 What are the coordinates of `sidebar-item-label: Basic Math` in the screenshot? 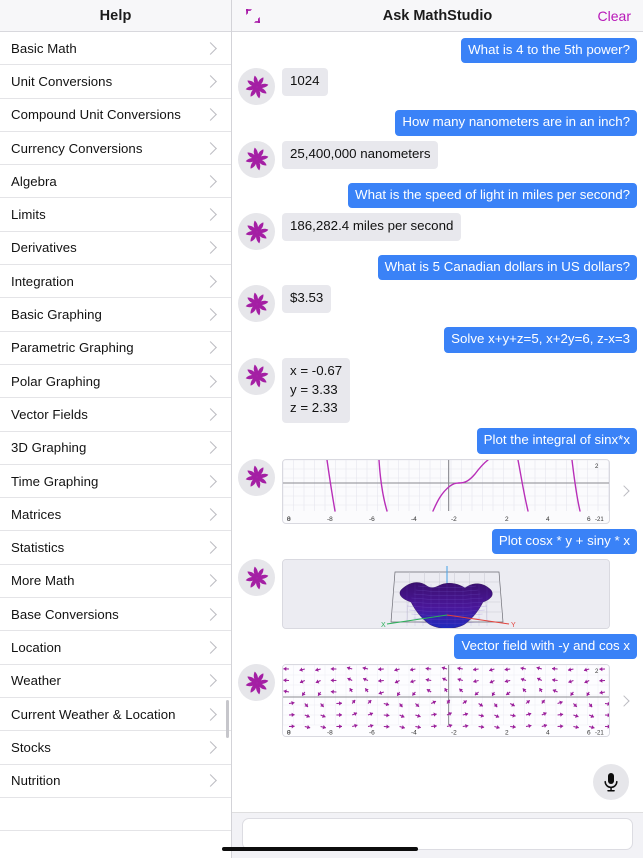 It's located at (44, 48).